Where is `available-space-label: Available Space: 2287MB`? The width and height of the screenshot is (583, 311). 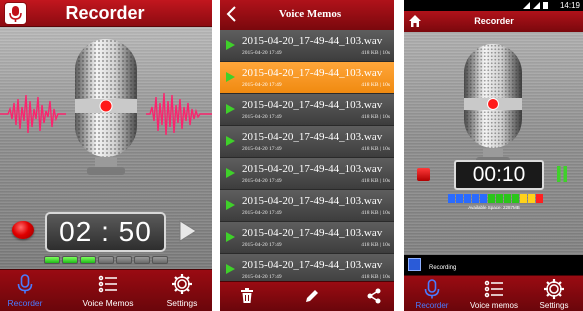 available-space-label: Available Space: 2287MB is located at coordinates (494, 207).